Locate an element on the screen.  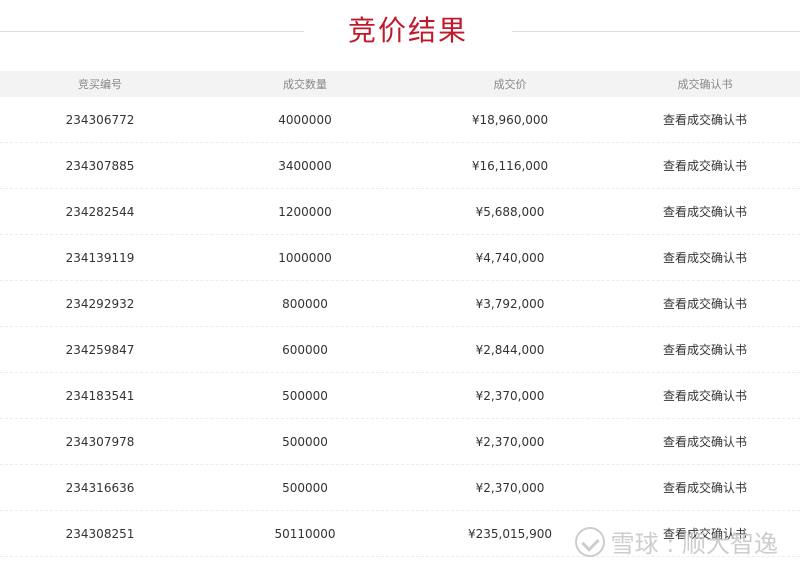
cell-price: ¥4,740,000 is located at coordinates (510, 257).